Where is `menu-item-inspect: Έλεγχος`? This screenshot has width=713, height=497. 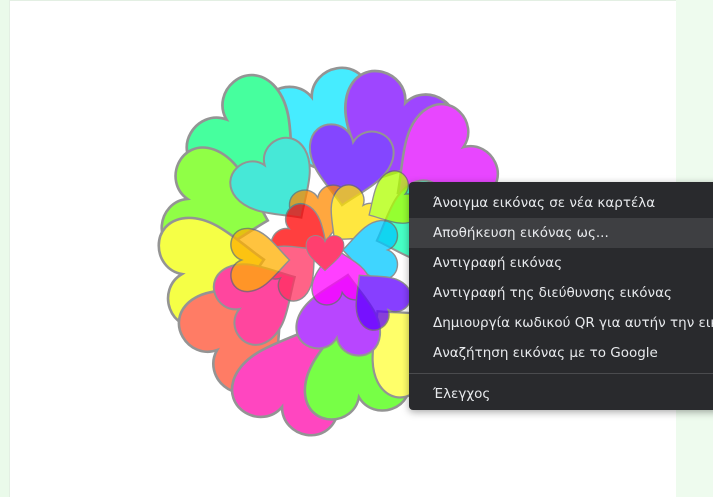
menu-item-inspect: Έλεγχος is located at coordinates (561, 394).